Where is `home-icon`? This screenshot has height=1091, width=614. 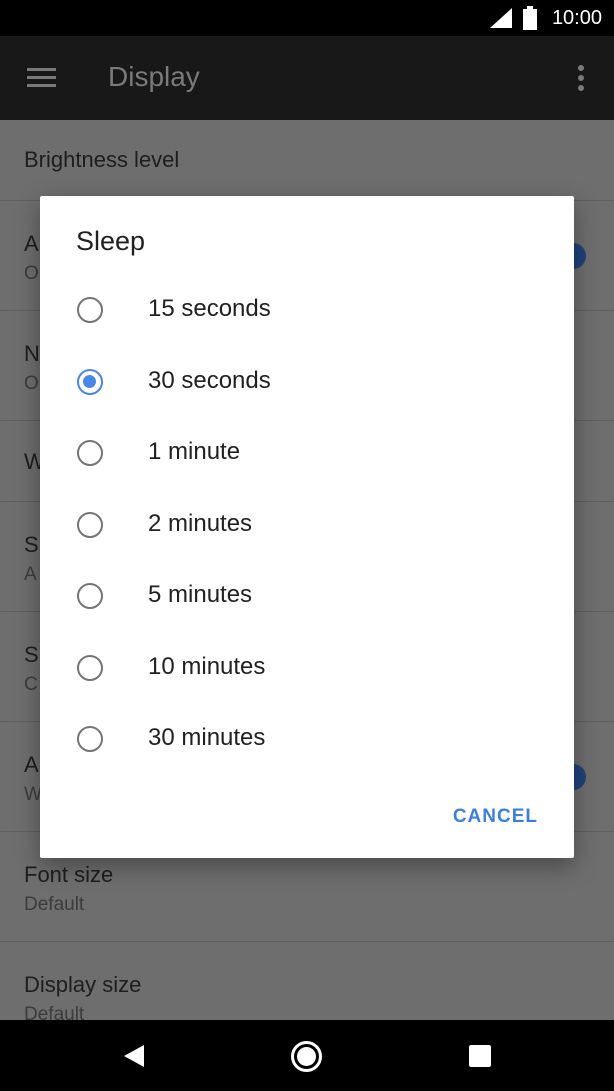
home-icon is located at coordinates (306, 1056).